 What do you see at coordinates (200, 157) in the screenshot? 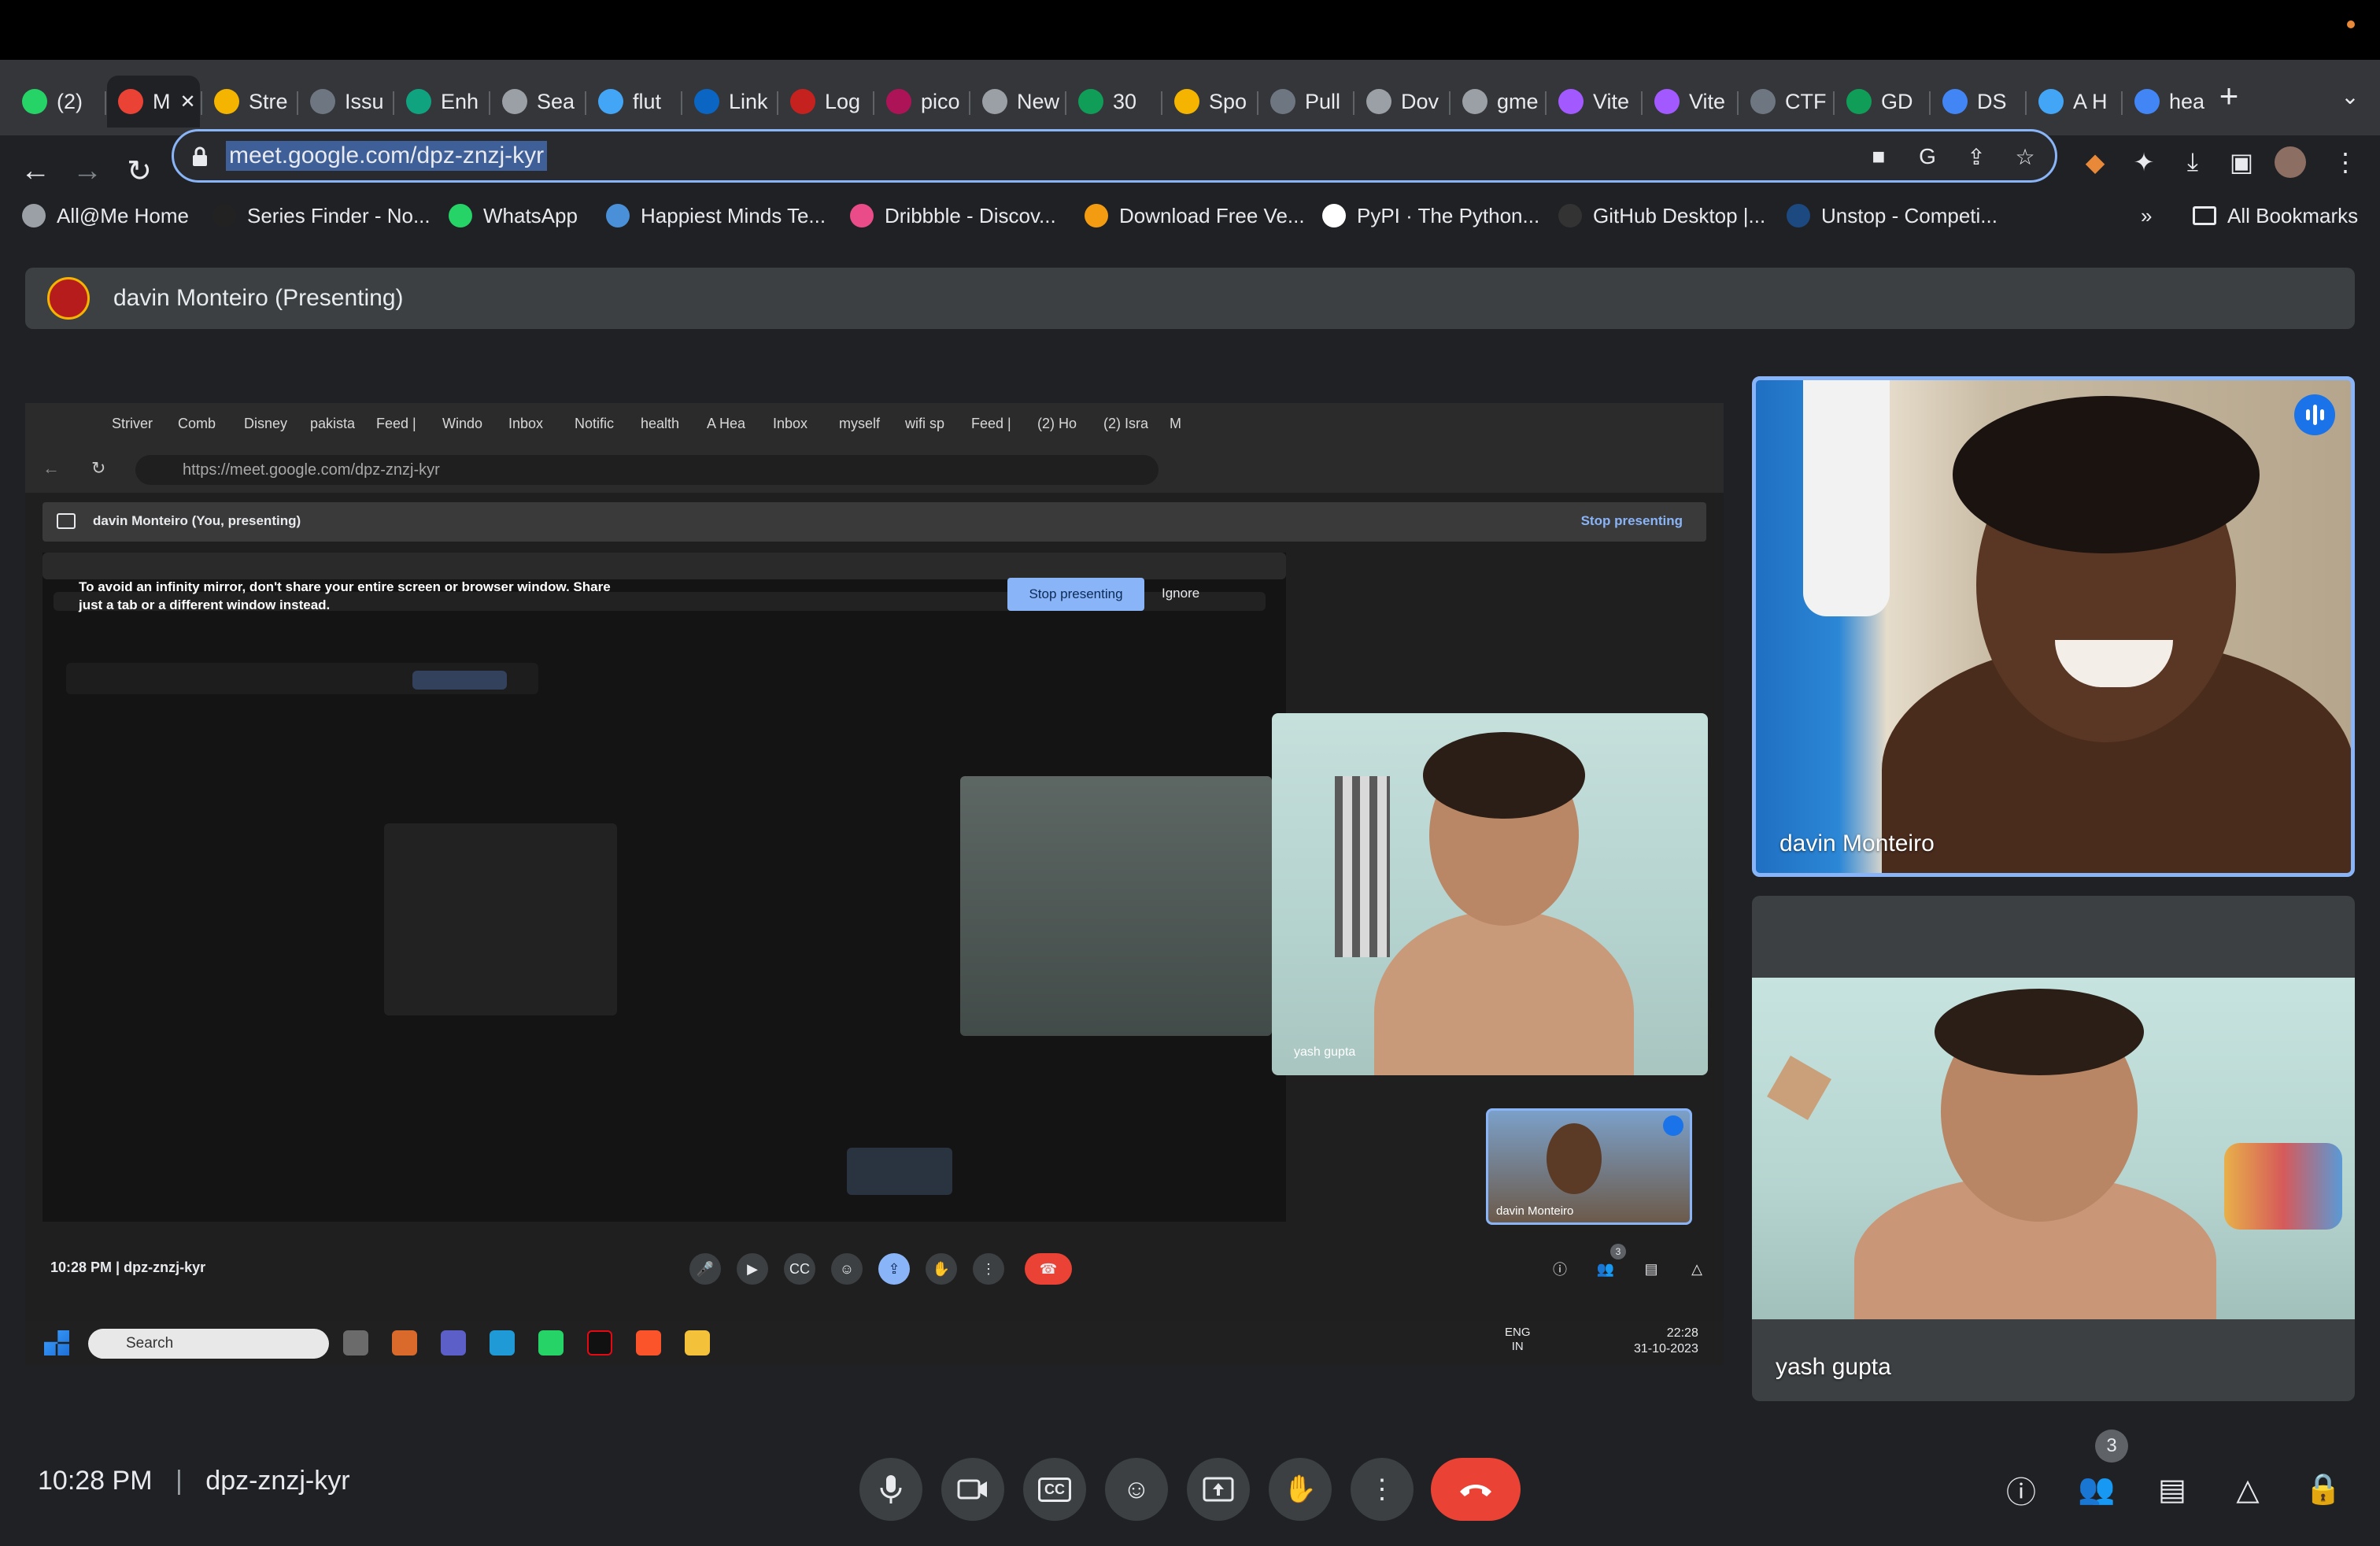
I see `lock-icon` at bounding box center [200, 157].